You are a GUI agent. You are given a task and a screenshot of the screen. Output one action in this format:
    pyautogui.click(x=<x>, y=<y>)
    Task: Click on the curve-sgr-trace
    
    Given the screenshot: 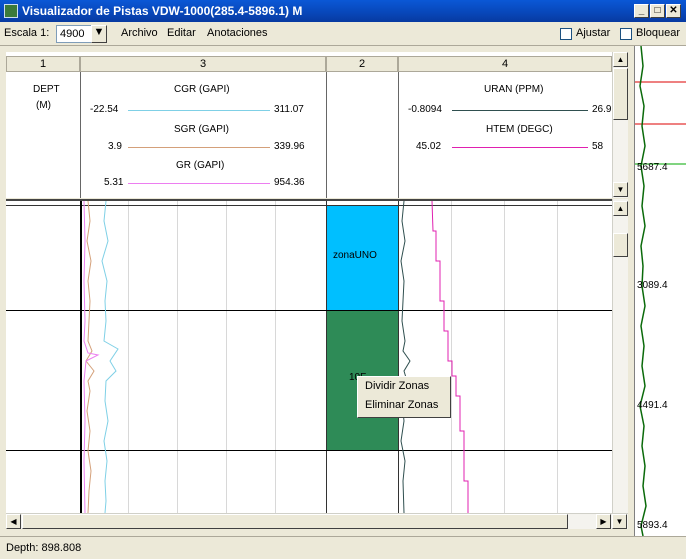 What is the action you would take?
    pyautogui.click(x=90, y=357)
    